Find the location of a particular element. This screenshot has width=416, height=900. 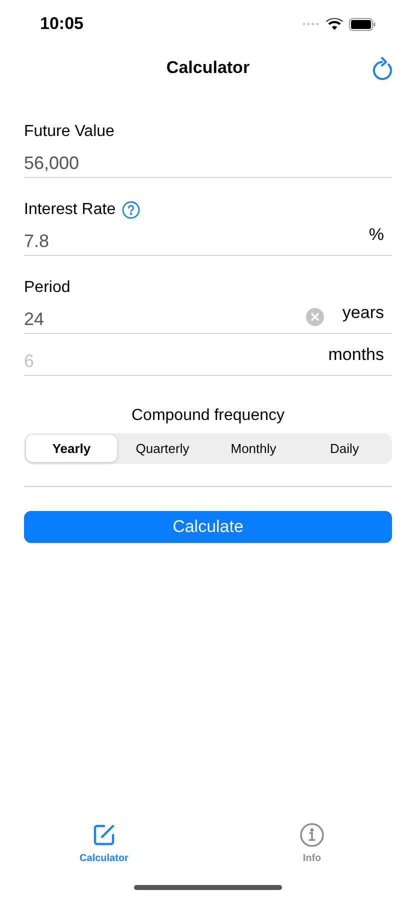

segment: Monthly is located at coordinates (253, 448).